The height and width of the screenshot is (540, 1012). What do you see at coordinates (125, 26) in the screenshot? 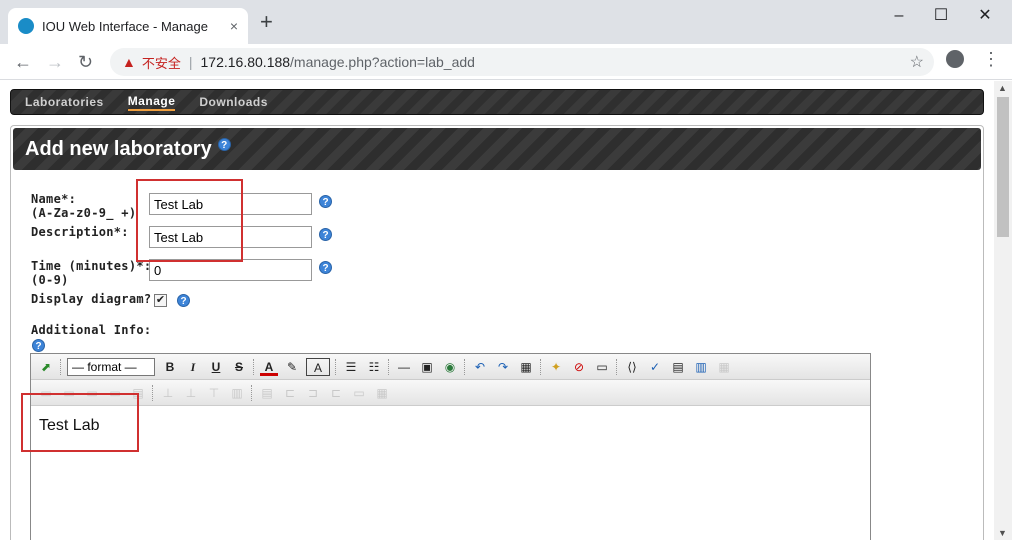
I see `tab-title: IOU Web Interface - Manage` at bounding box center [125, 26].